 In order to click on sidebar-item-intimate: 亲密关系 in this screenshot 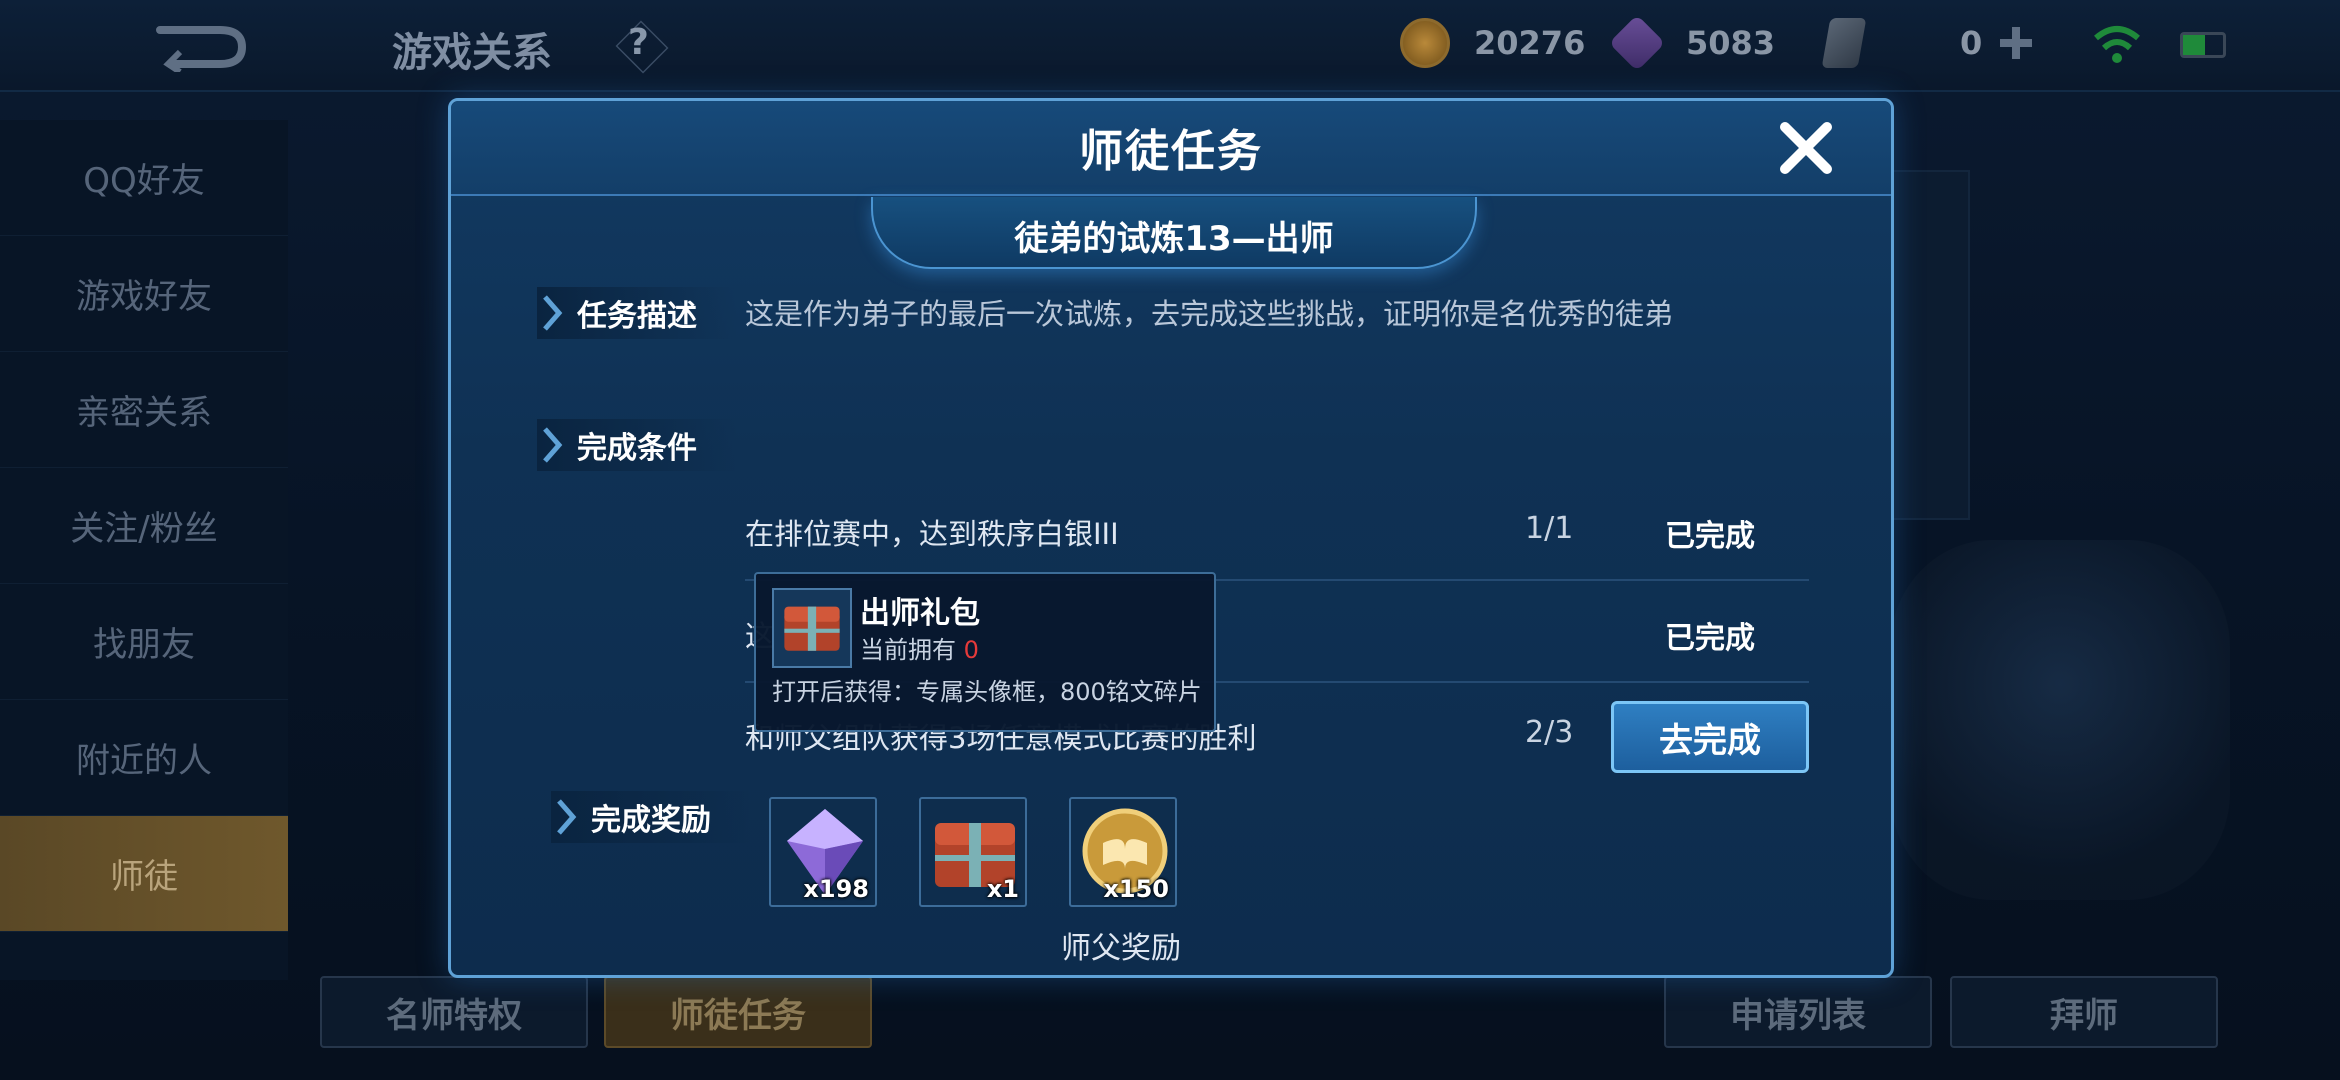, I will do `click(144, 410)`.